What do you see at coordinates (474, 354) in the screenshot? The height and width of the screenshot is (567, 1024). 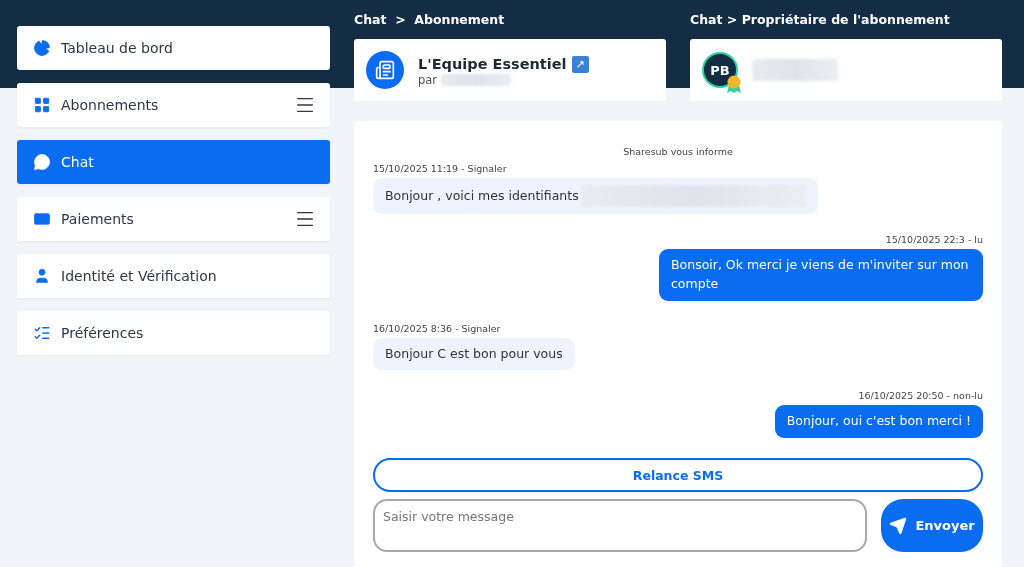 I see `message-bubble: Bonjour C est bon pour vous` at bounding box center [474, 354].